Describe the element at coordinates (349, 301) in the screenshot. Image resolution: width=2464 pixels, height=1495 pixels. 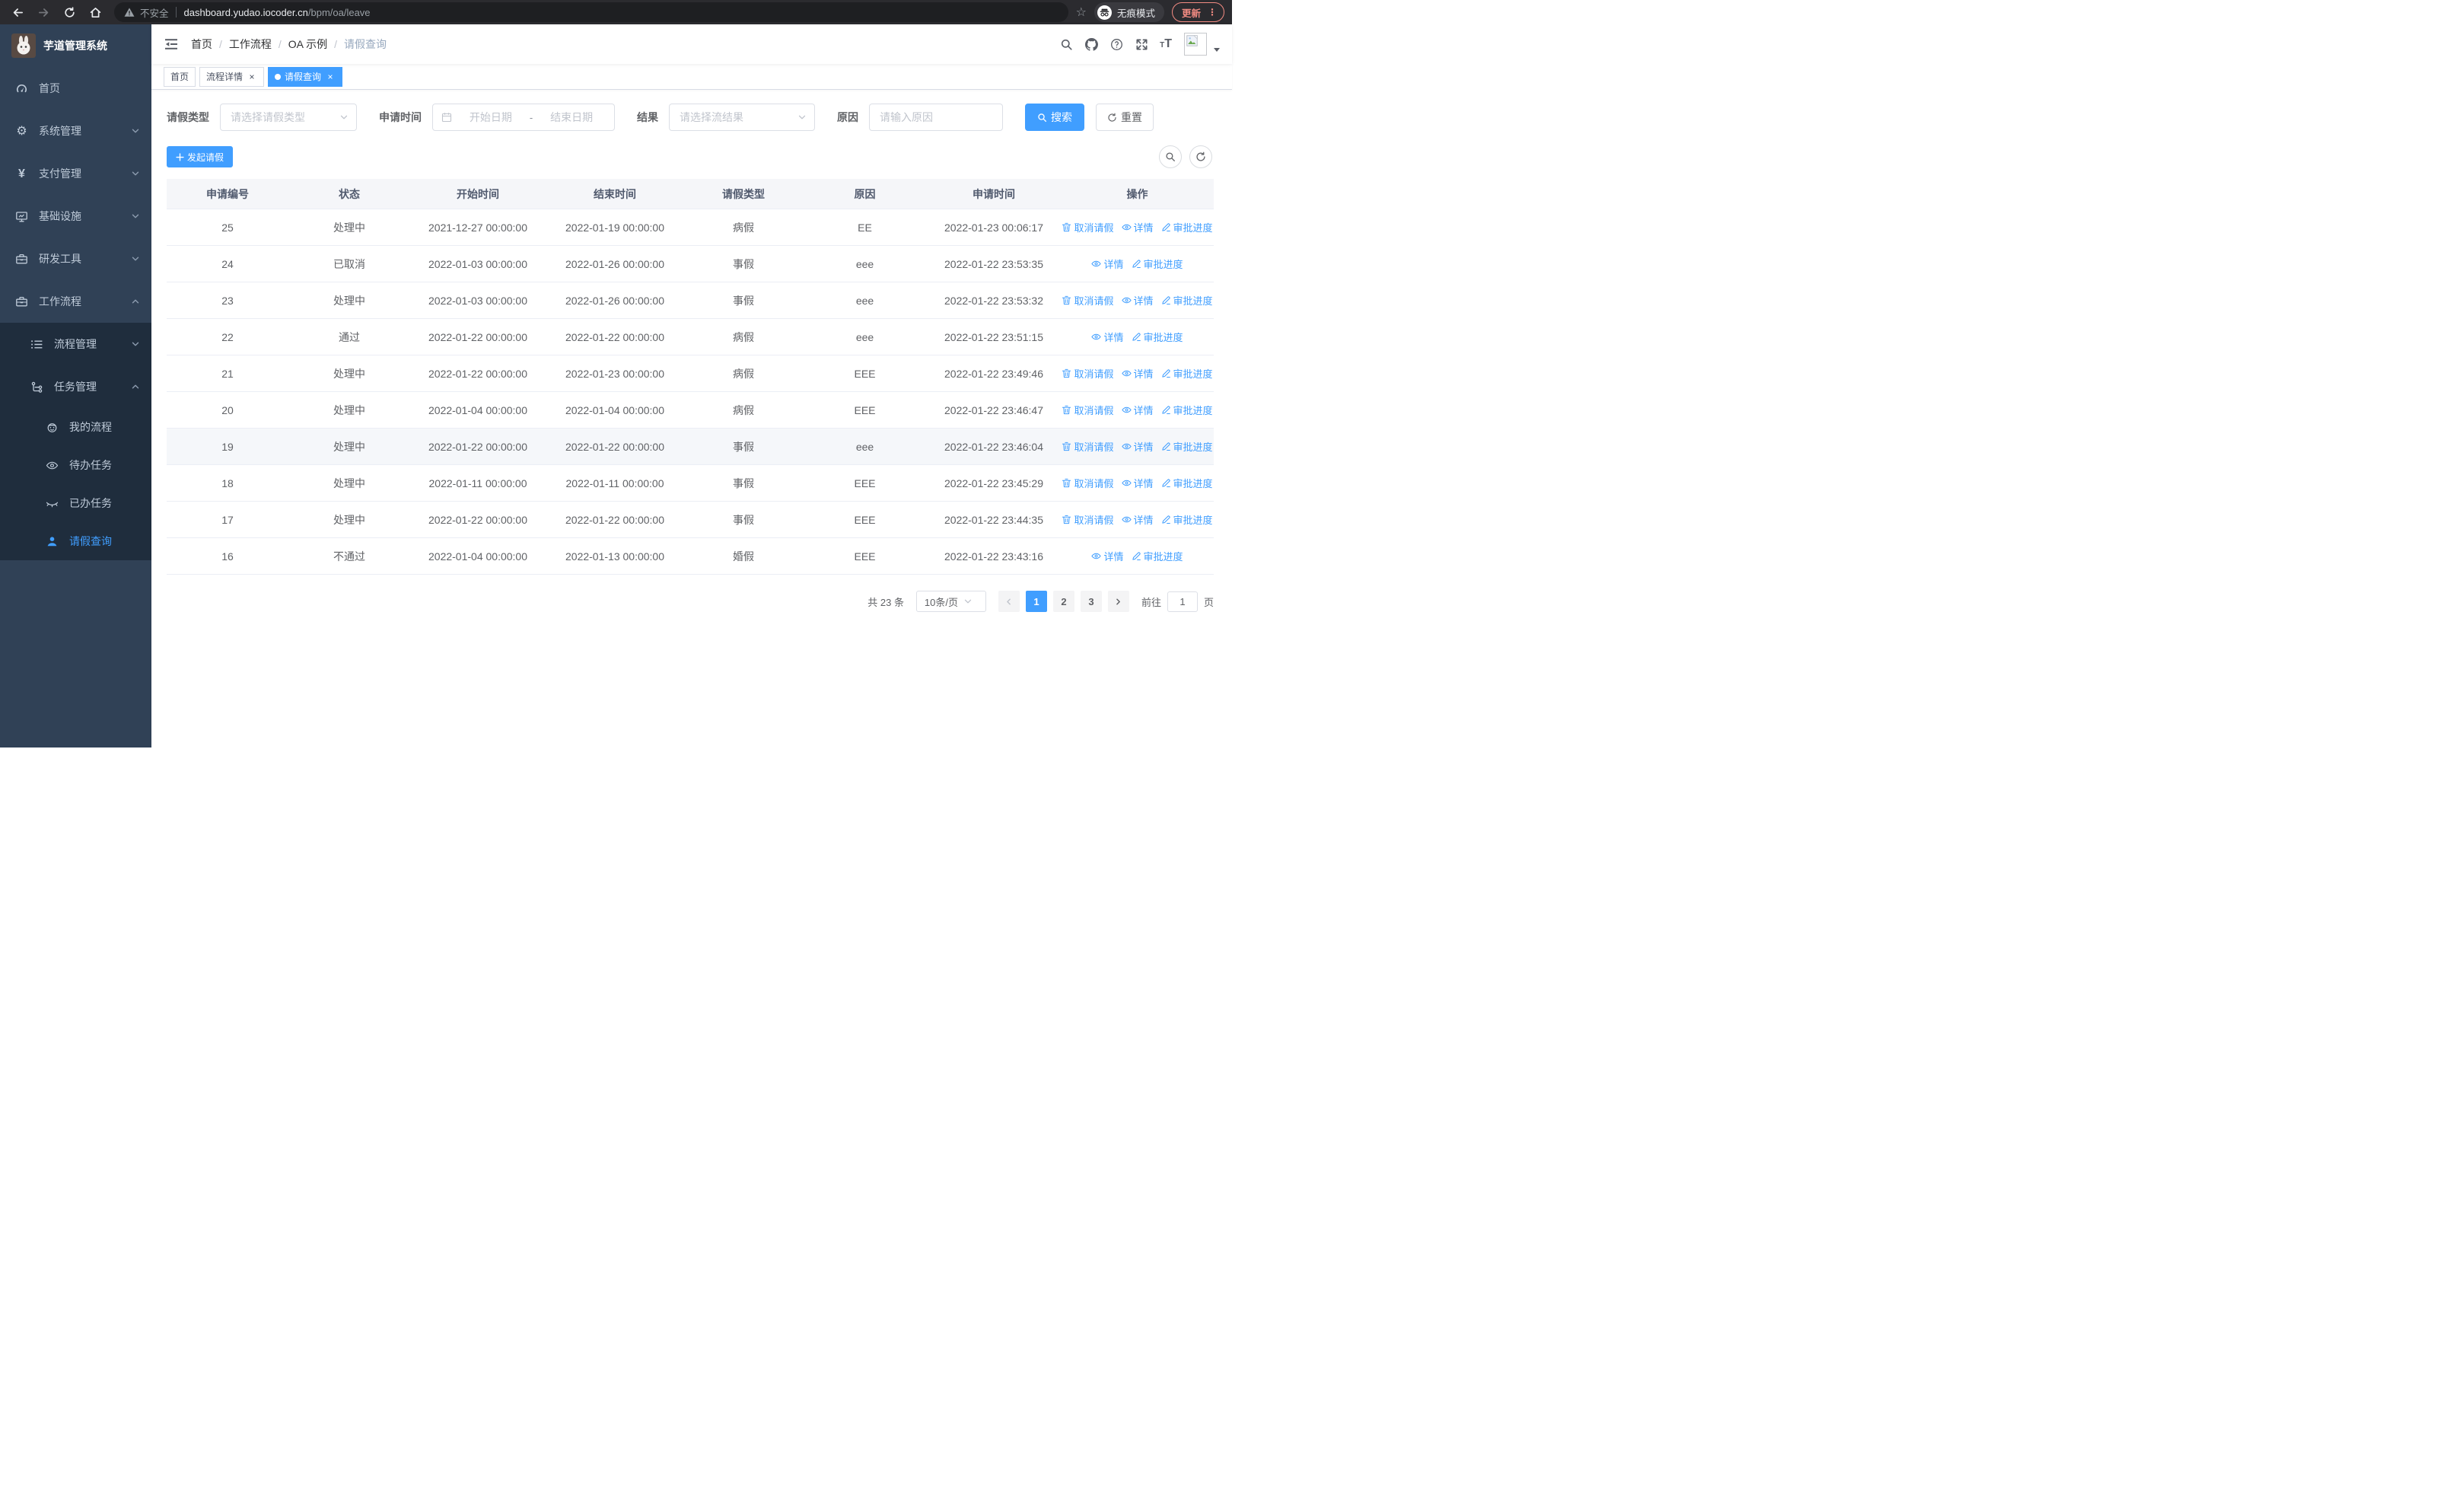
I see `cell-status: 处理中` at that location.